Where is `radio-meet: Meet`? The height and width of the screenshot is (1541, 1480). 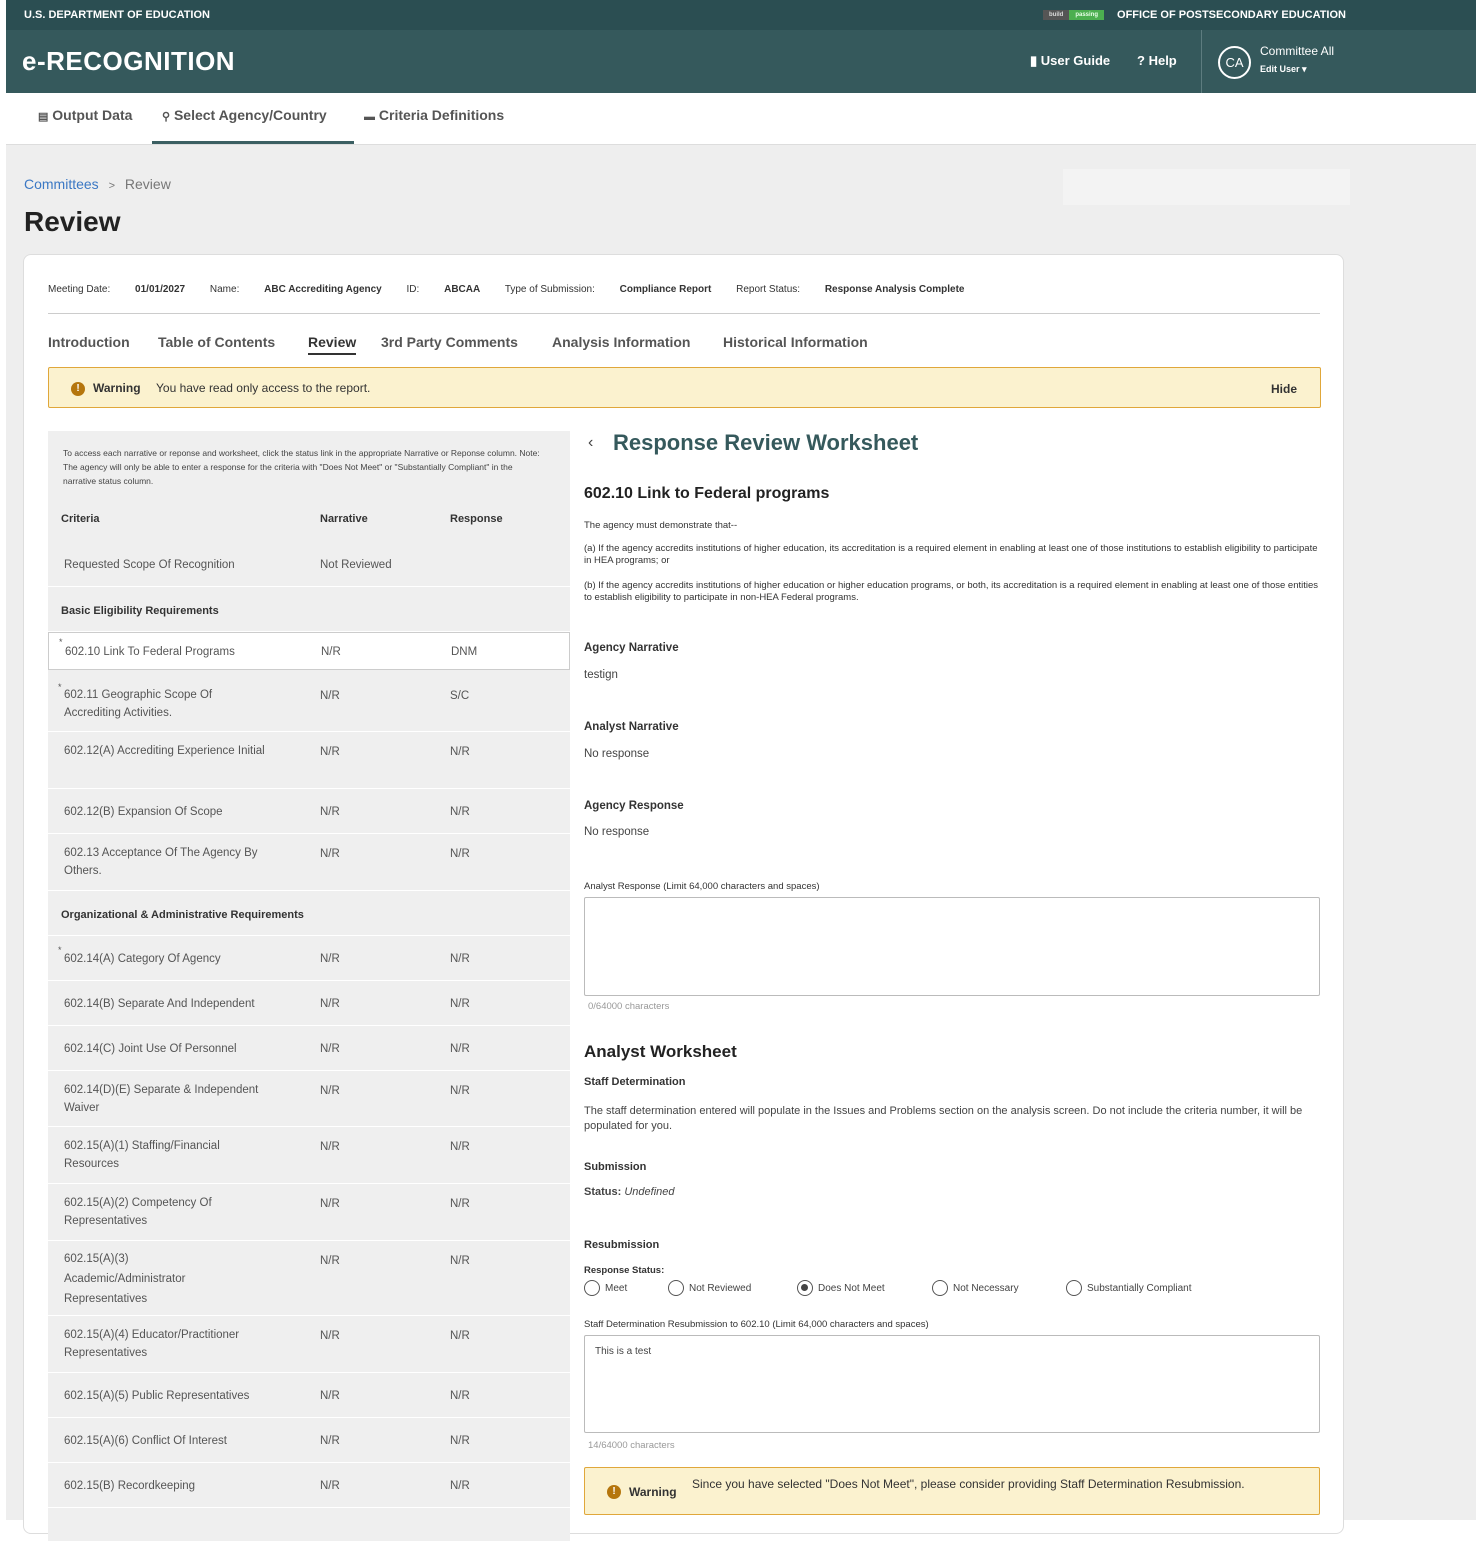 radio-meet: Meet is located at coordinates (605, 1288).